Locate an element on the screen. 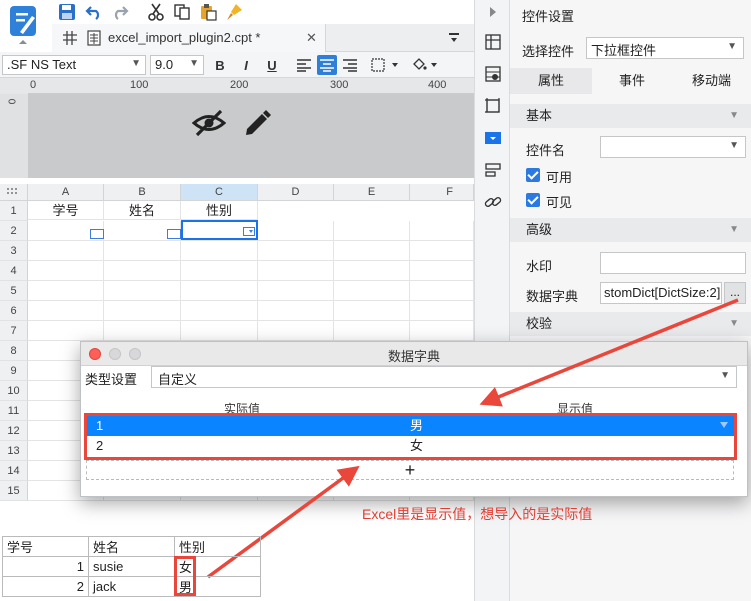  annotation-note: Excel里是显示值，想导入的是实际值 is located at coordinates (477, 514).